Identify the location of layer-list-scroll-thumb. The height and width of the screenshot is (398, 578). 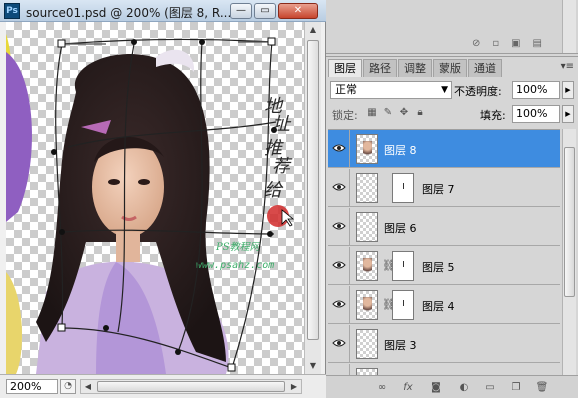
(569, 222).